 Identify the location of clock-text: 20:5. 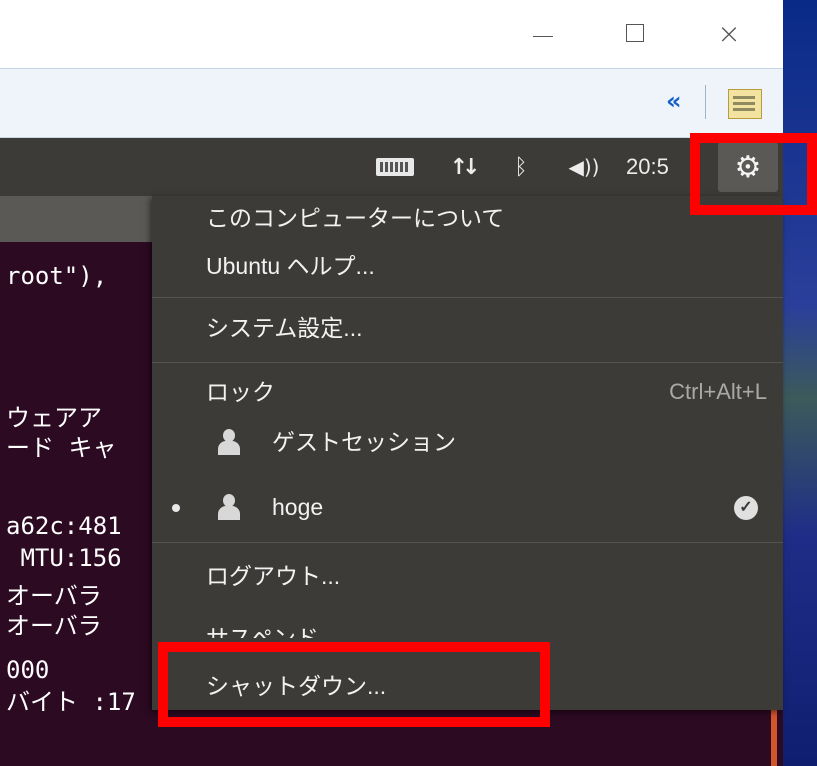
(647, 166).